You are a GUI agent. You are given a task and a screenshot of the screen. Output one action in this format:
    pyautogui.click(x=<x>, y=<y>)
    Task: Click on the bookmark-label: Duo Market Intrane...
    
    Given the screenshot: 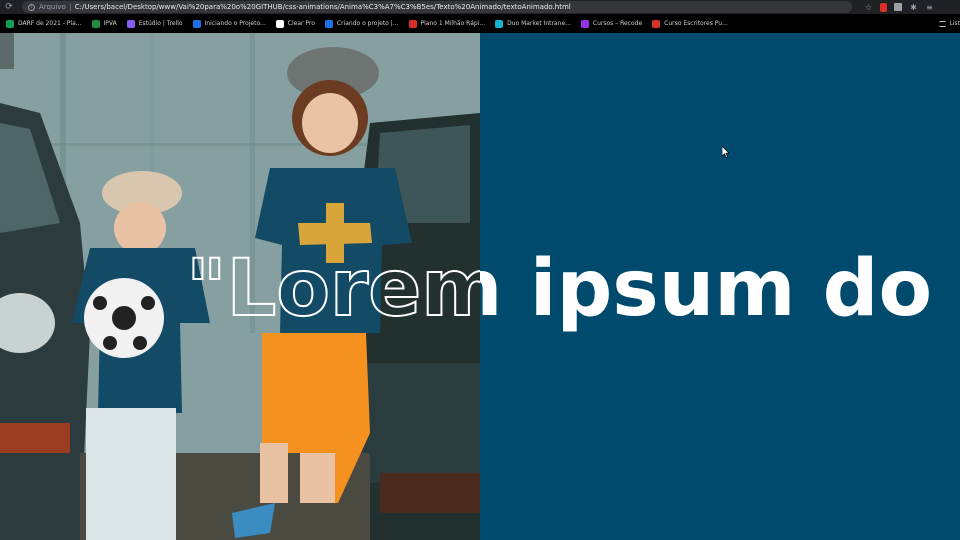 What is the action you would take?
    pyautogui.click(x=539, y=23)
    